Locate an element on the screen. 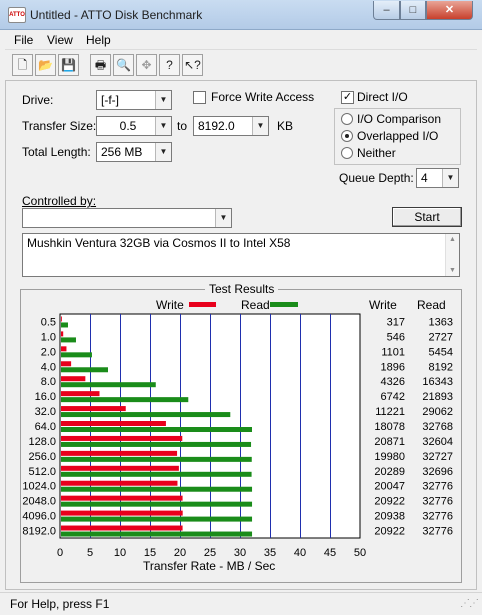 The height and width of the screenshot is (615, 482). x-tick-label: 45 is located at coordinates (330, 553).